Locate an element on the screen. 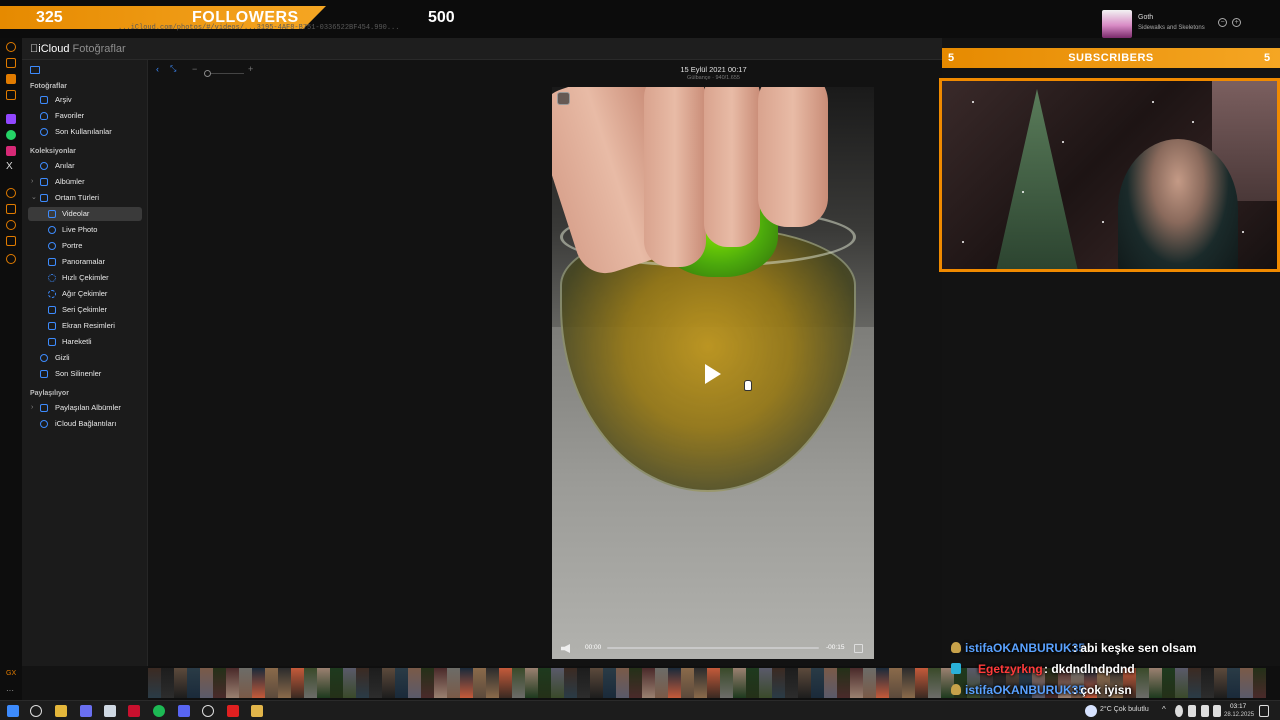  clock-icon is located at coordinates (11, 193).